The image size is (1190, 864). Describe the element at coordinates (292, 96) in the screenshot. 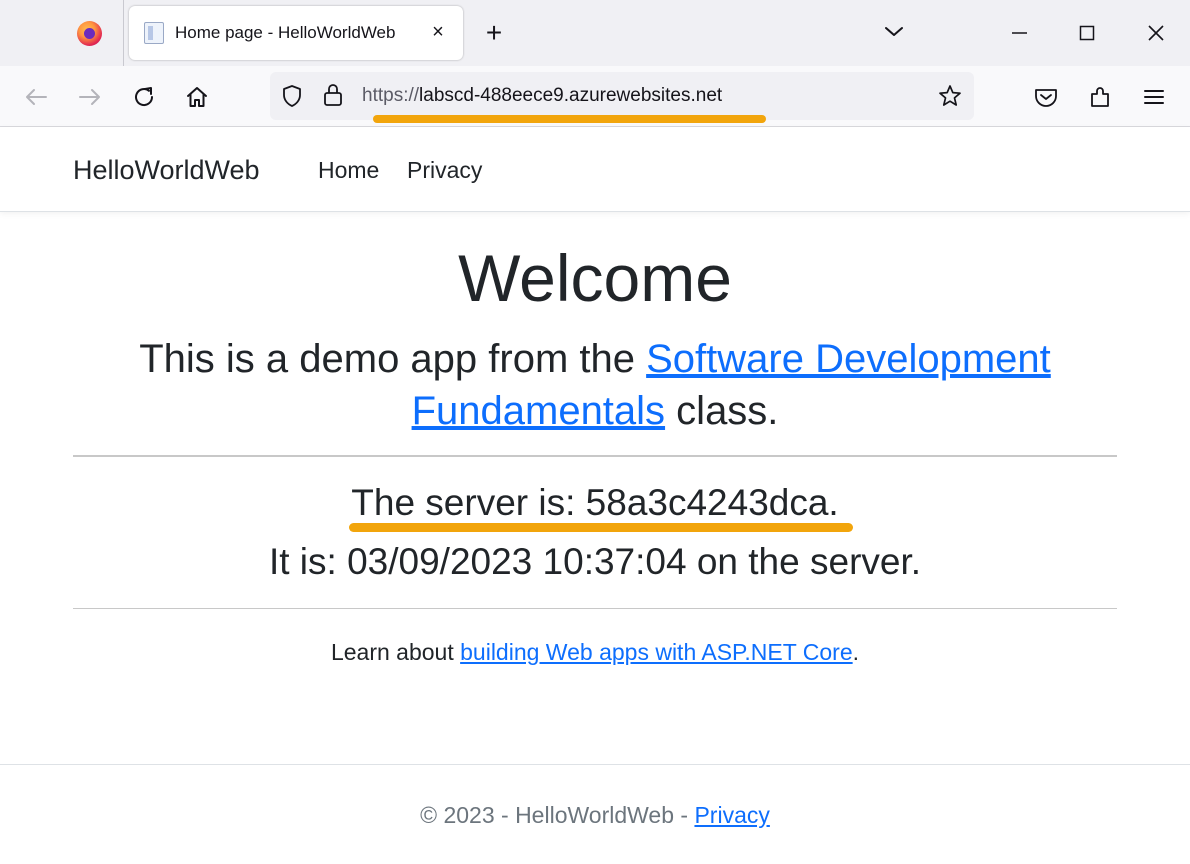

I see `shield-icon` at that location.